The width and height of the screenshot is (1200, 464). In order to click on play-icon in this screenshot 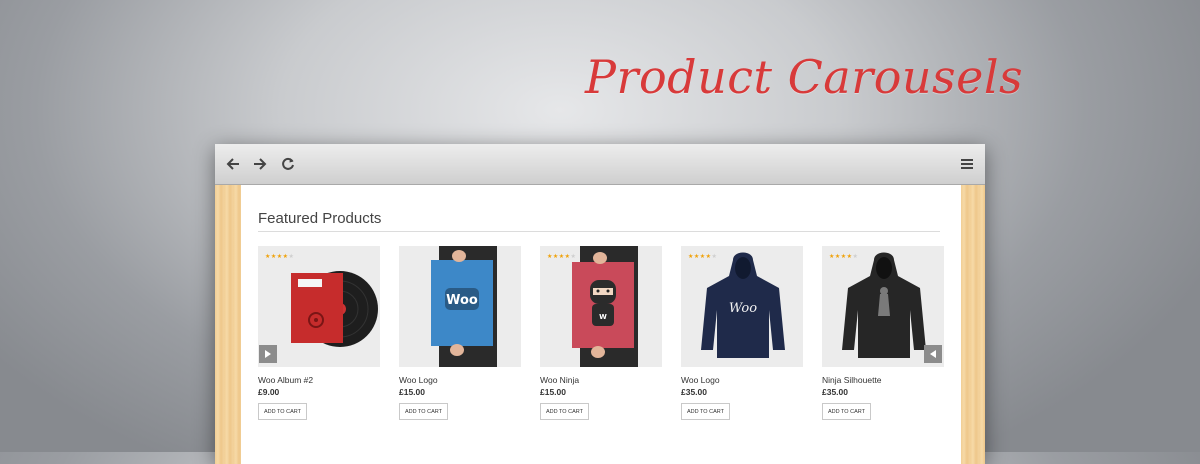, I will do `click(268, 354)`.